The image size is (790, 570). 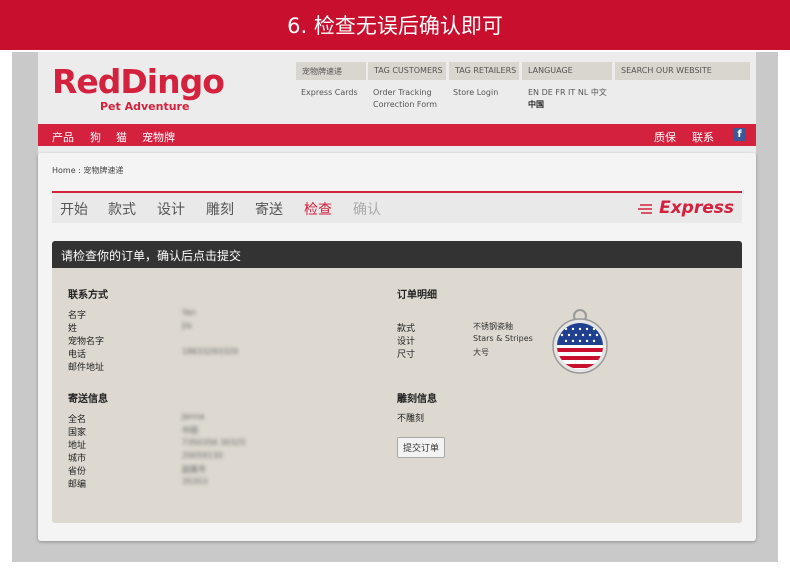 I want to click on contact-title: 联系方式, so click(x=88, y=295).